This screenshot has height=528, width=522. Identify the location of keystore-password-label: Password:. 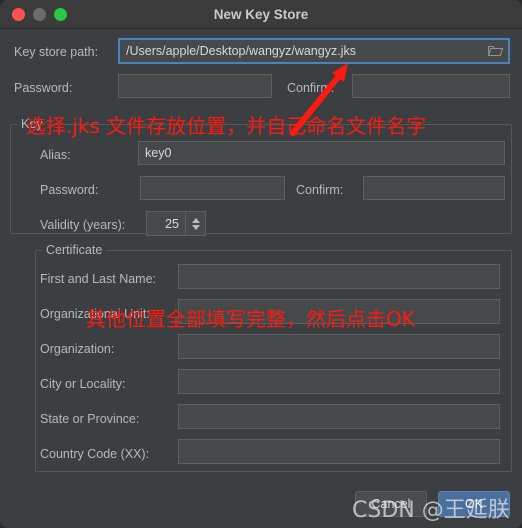
(43, 88).